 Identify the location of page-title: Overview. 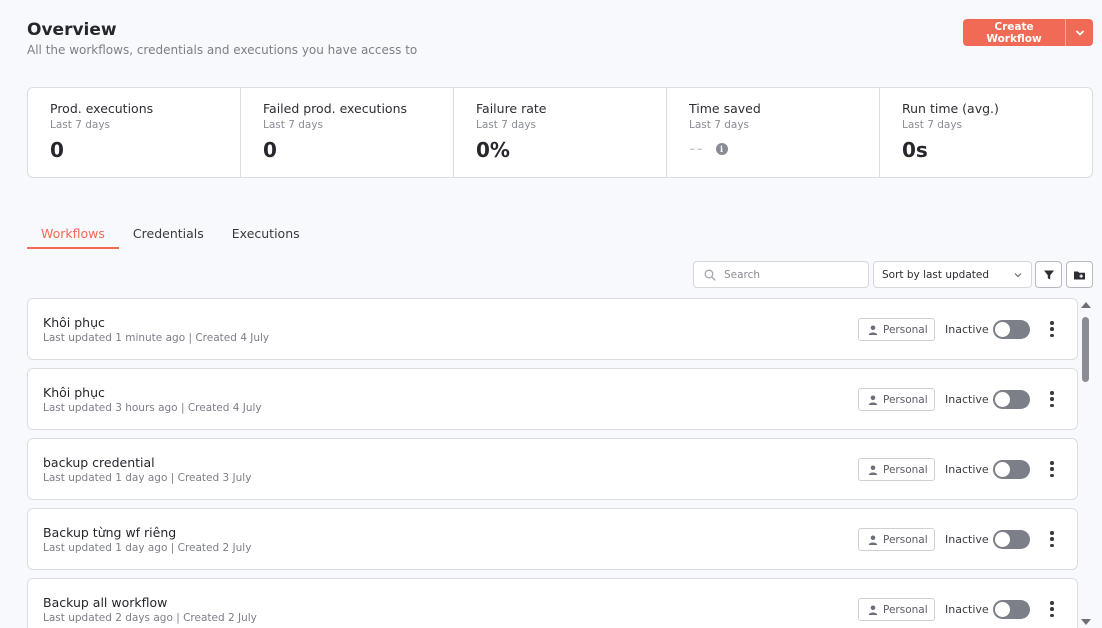
(72, 30).